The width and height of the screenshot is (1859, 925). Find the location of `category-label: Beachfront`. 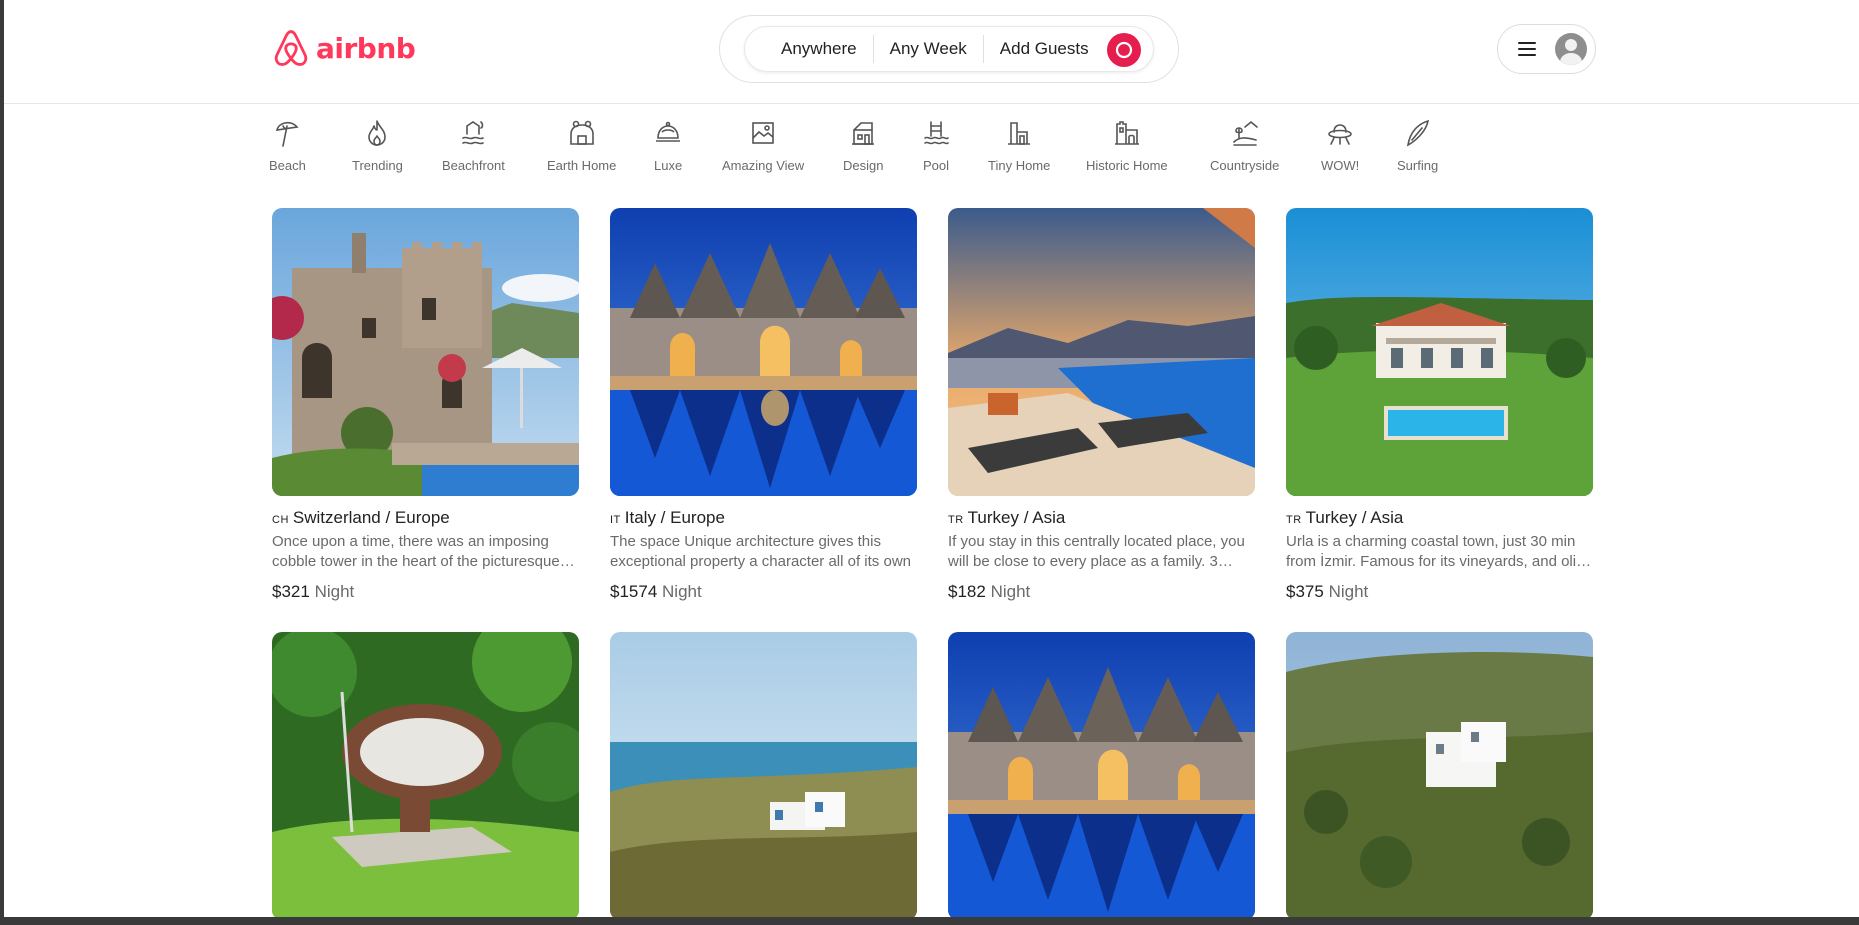

category-label: Beachfront is located at coordinates (473, 165).